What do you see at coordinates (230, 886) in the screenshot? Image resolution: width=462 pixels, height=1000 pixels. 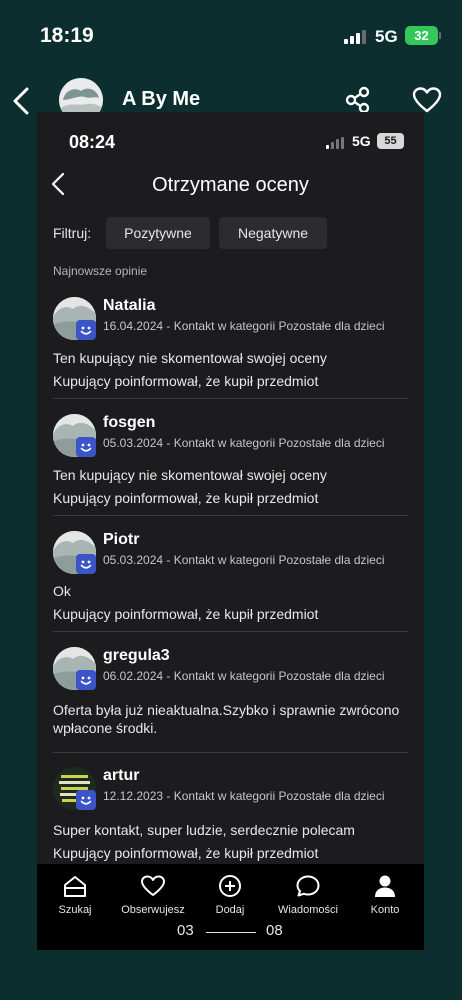 I see `plus-circle-icon` at bounding box center [230, 886].